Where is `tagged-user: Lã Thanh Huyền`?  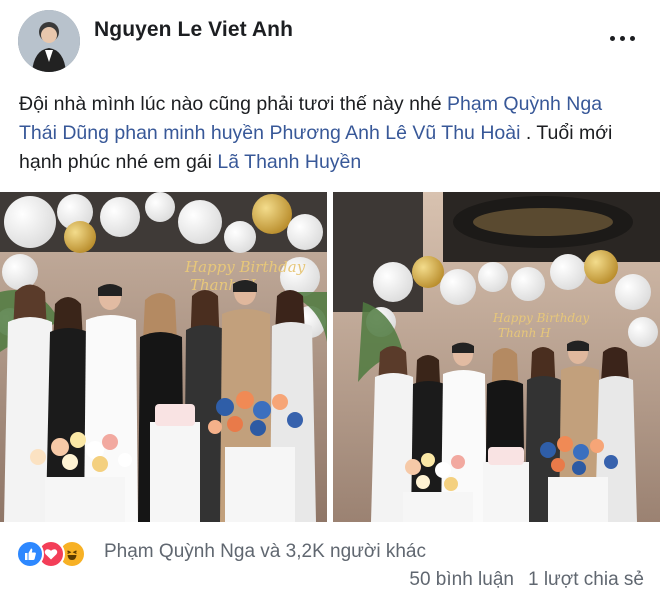 tagged-user: Lã Thanh Huyền is located at coordinates (289, 162).